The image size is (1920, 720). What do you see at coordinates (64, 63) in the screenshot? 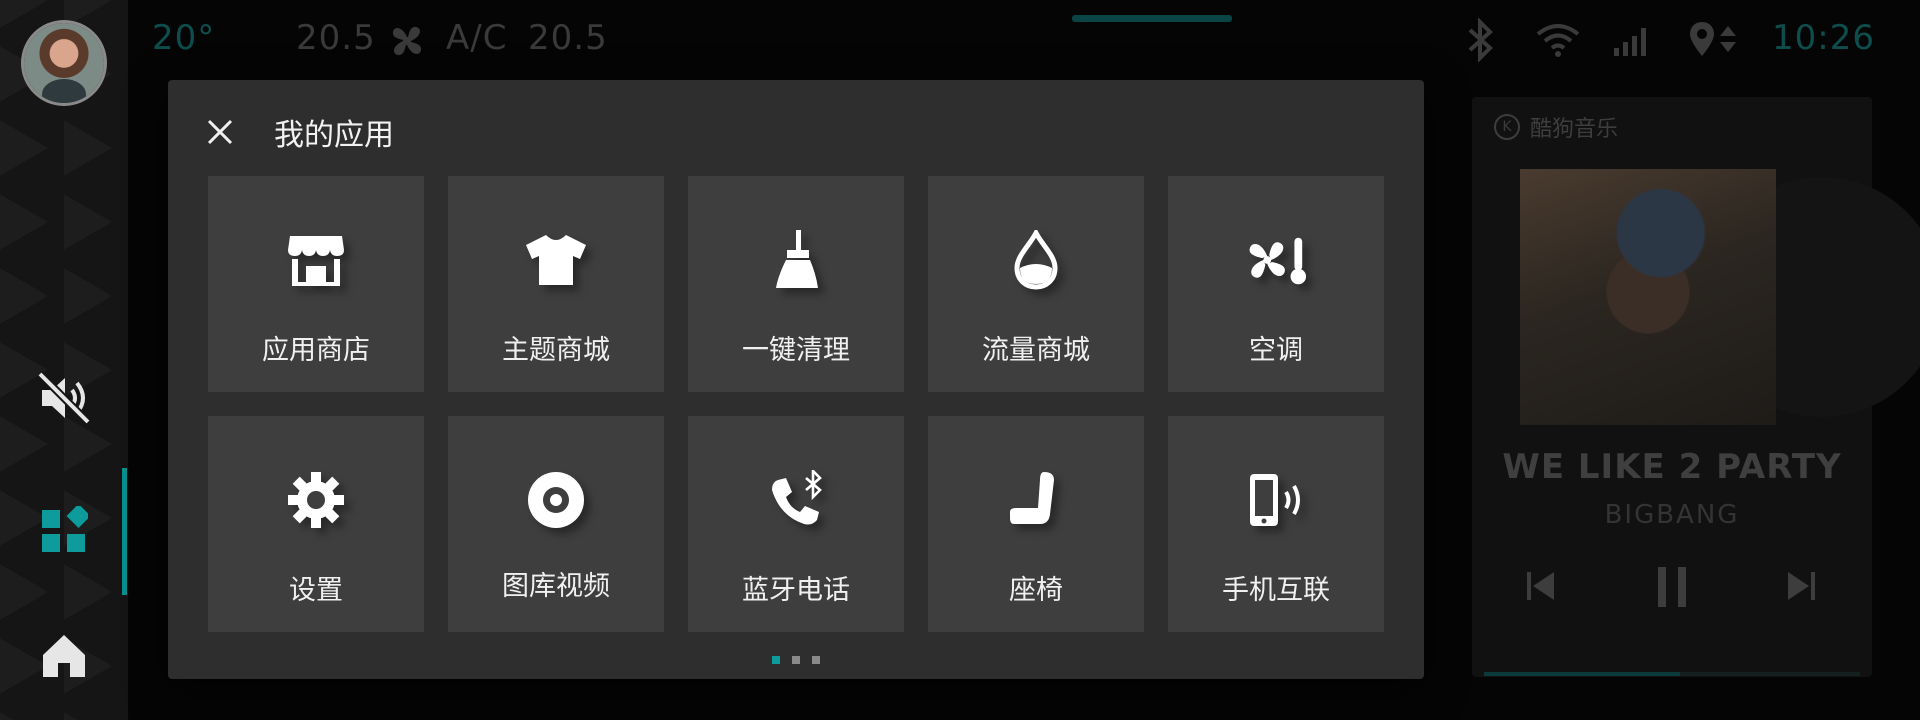
I see `user-avatar` at bounding box center [64, 63].